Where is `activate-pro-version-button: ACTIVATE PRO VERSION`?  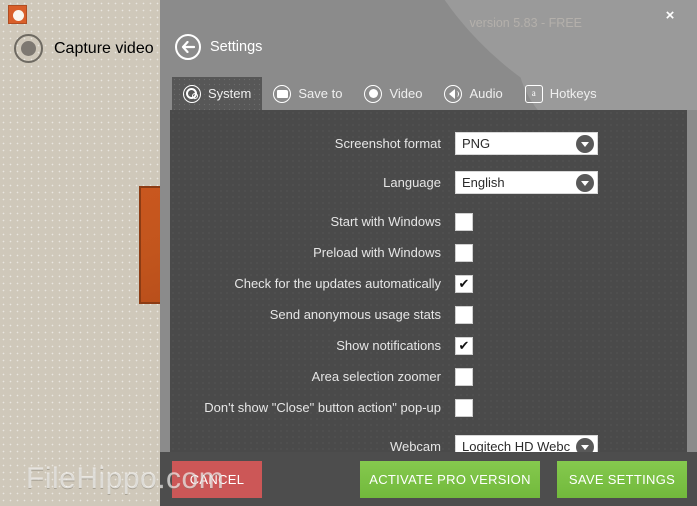
activate-pro-version-button: ACTIVATE PRO VERSION is located at coordinates (450, 479).